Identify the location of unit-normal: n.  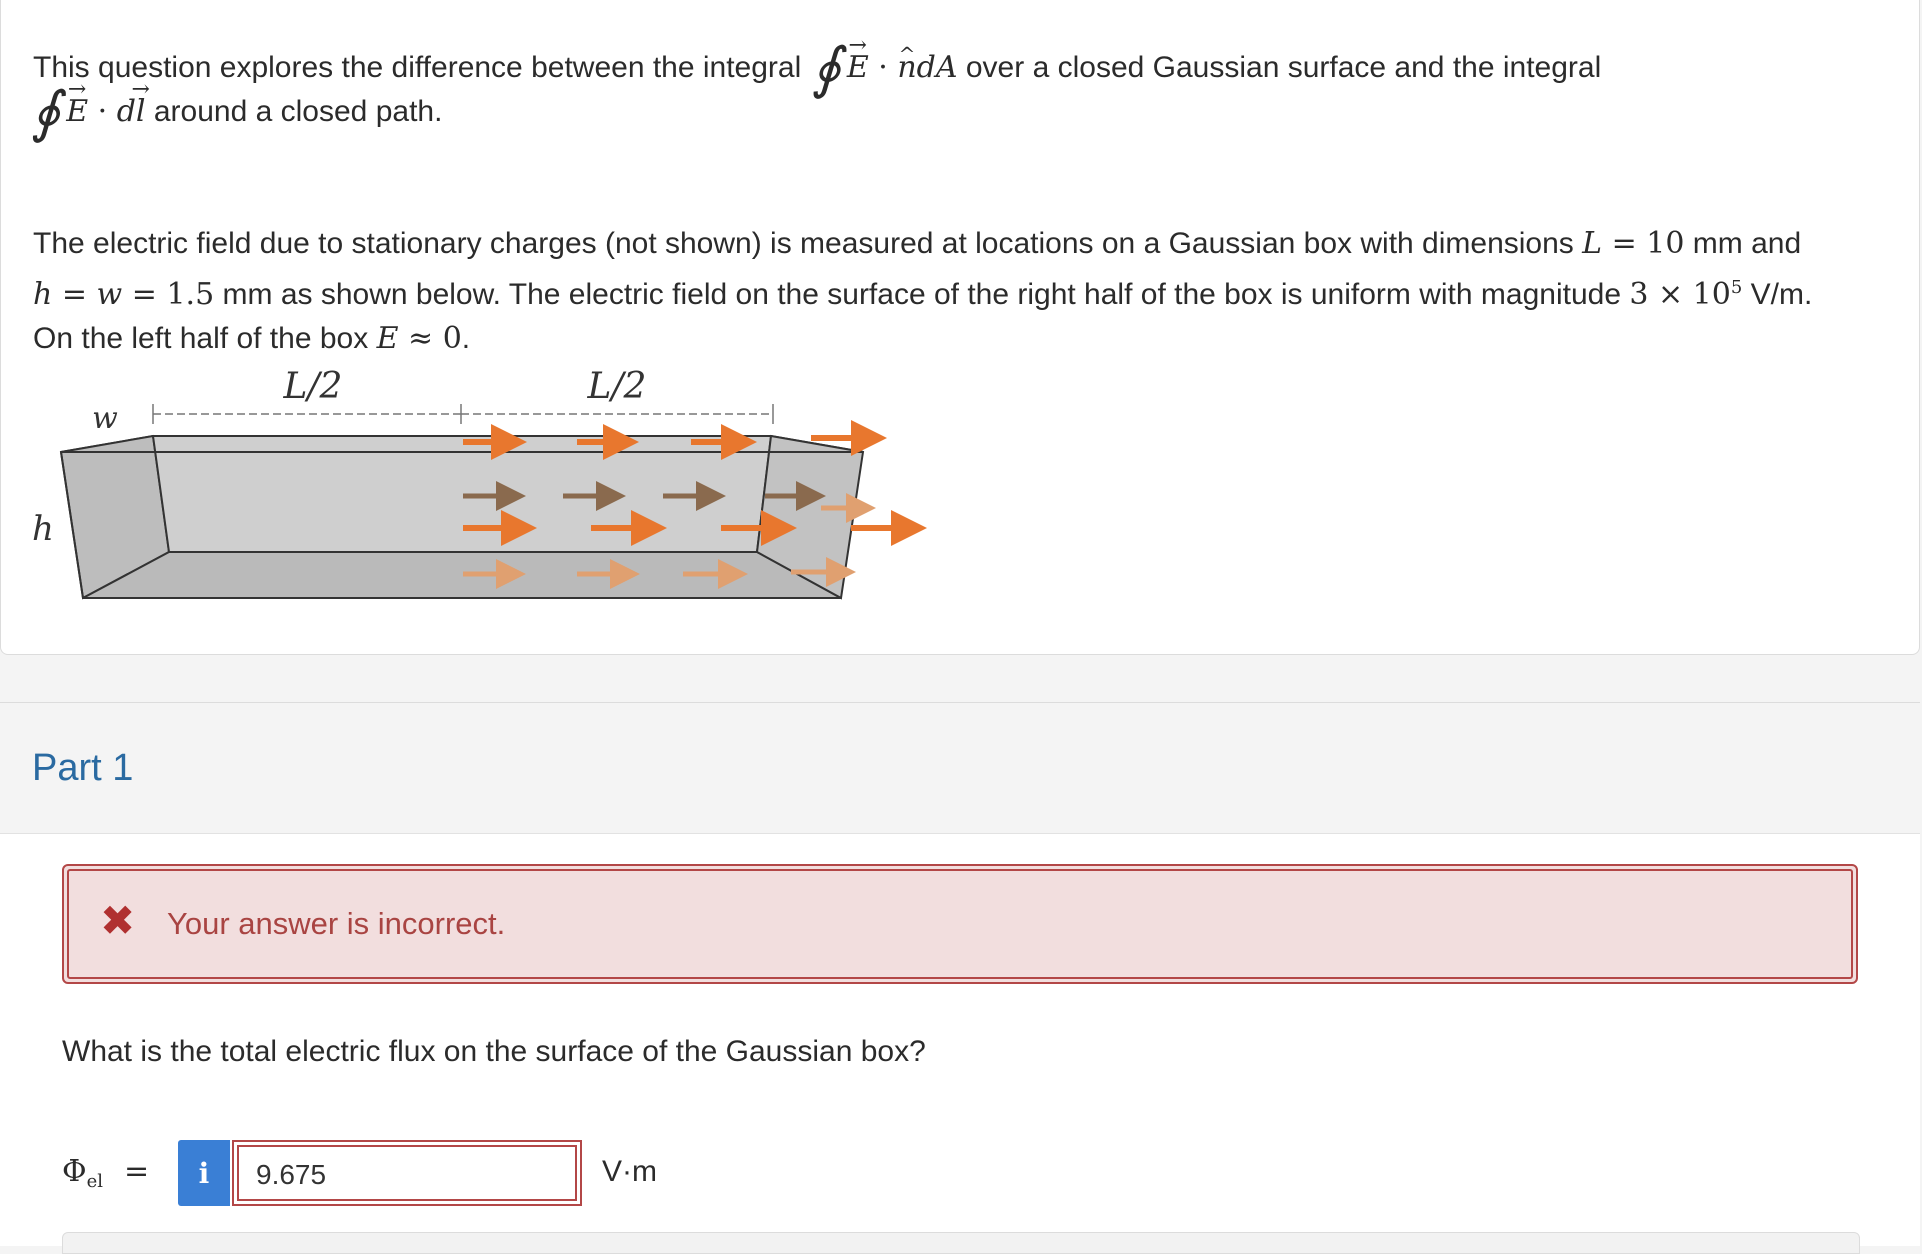
(906, 68).